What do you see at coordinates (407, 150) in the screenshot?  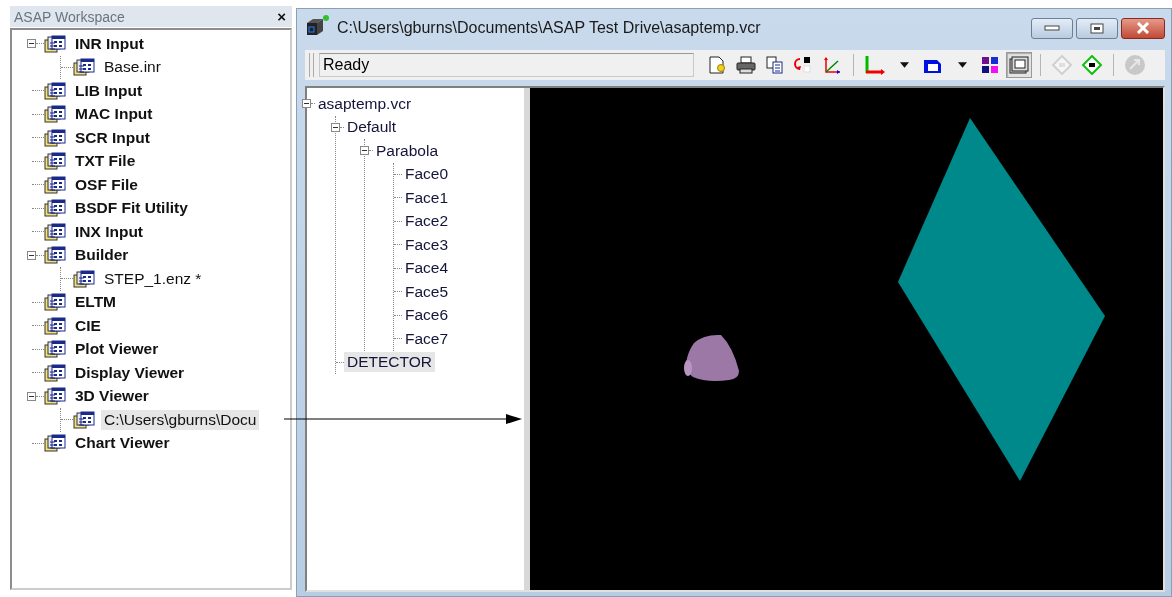 I see `tree-item: Parabola` at bounding box center [407, 150].